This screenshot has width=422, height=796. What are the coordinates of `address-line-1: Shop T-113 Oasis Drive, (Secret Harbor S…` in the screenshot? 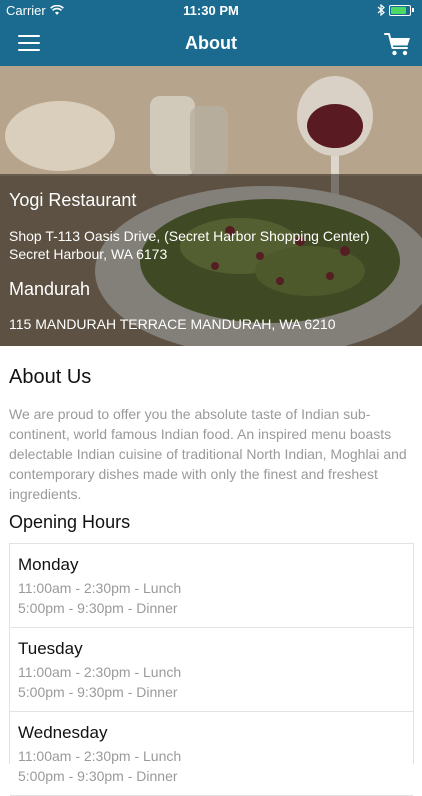 It's located at (189, 236).